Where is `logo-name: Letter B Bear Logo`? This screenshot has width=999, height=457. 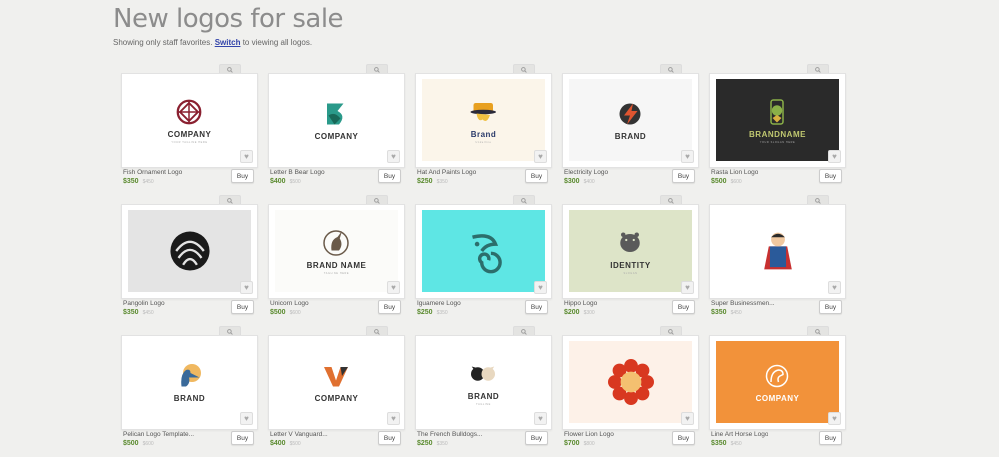
logo-name: Letter B Bear Logo is located at coordinates (297, 172).